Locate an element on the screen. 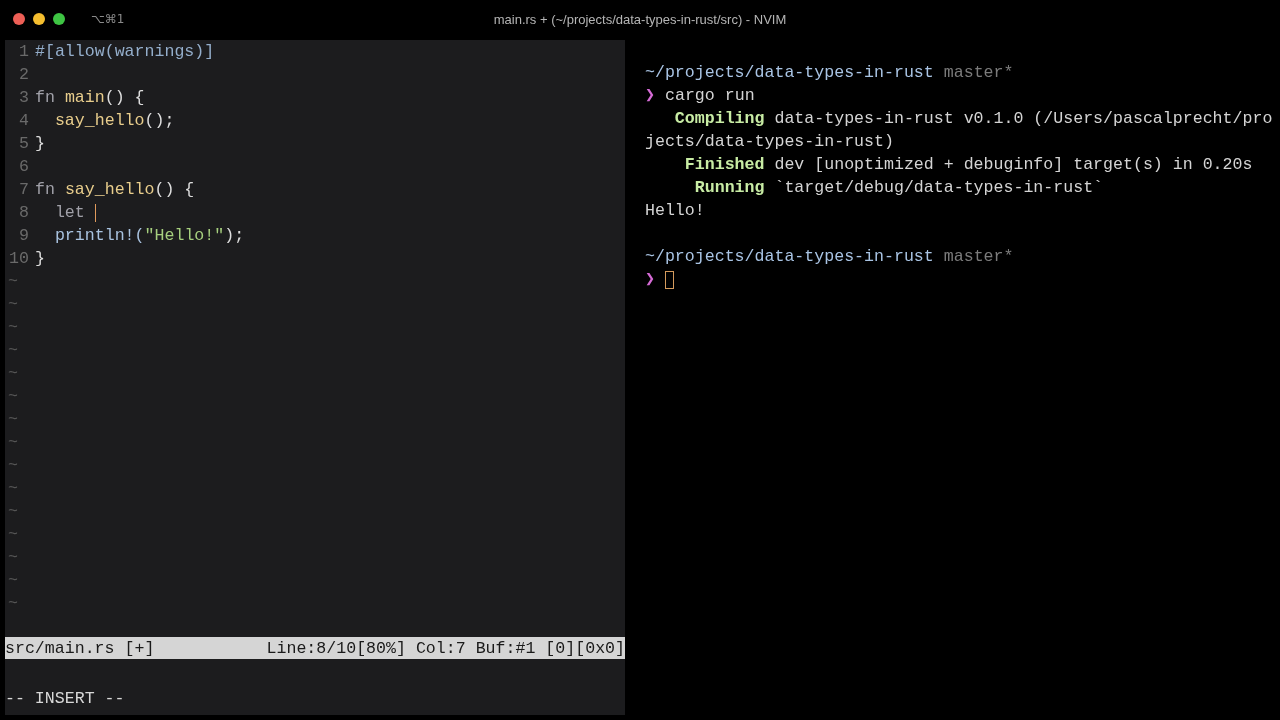  output-line: Hello! is located at coordinates (675, 211).